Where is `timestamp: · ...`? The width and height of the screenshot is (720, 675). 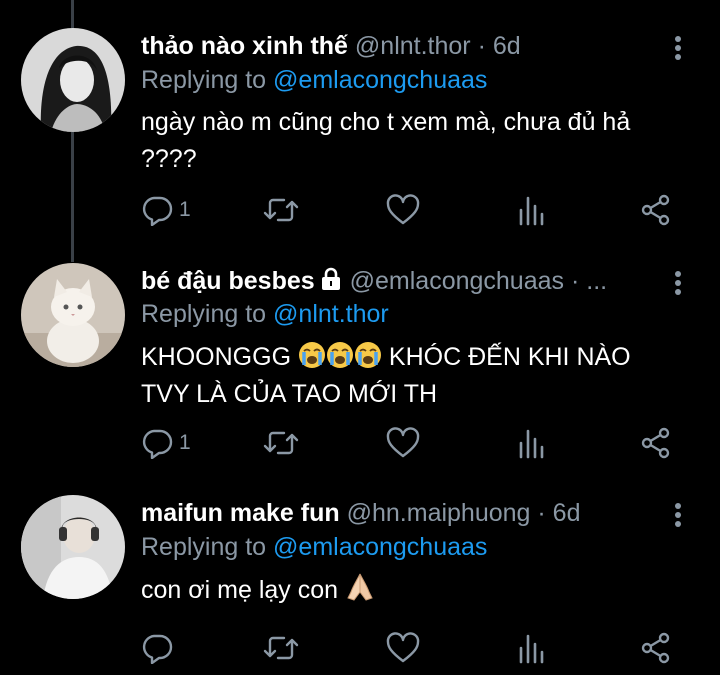
timestamp: · ... is located at coordinates (585, 281).